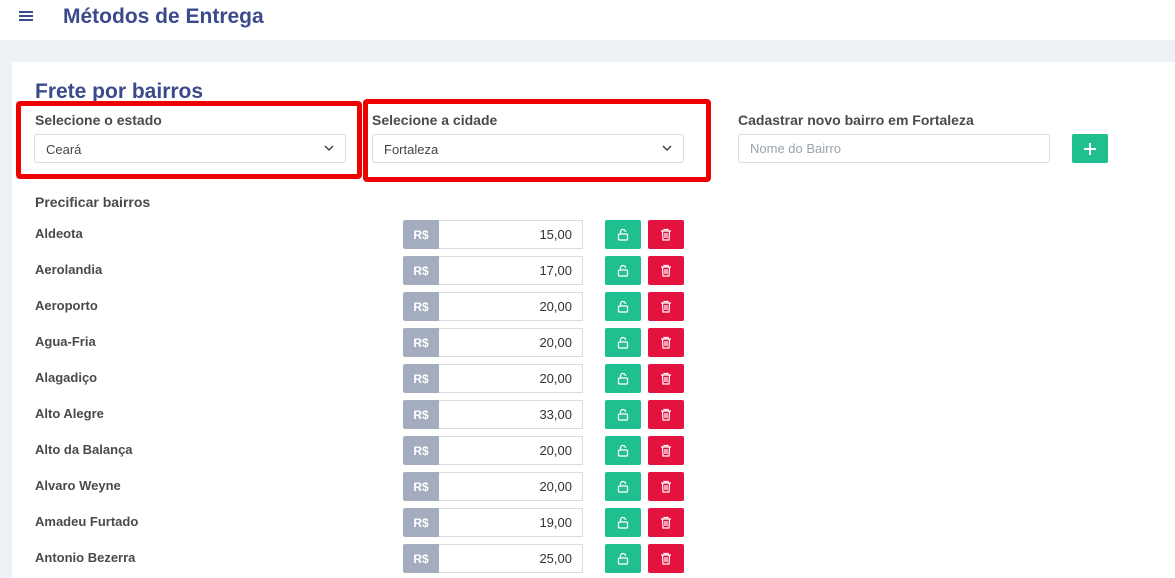 The image size is (1175, 578). What do you see at coordinates (93, 202) in the screenshot?
I see `price-list-label: Precificar bairros` at bounding box center [93, 202].